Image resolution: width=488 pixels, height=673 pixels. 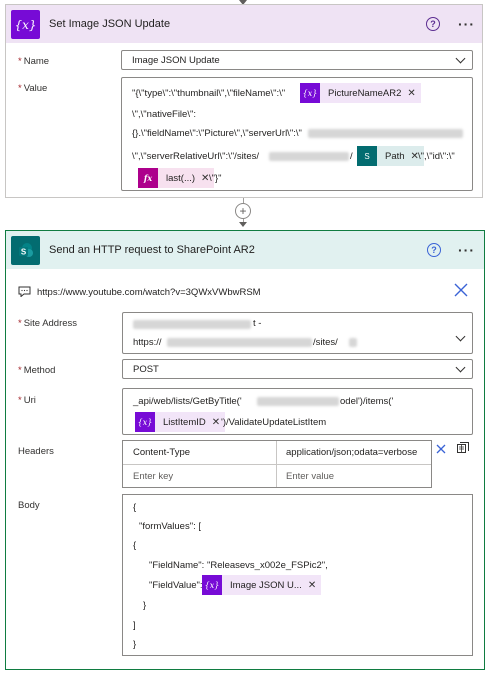 What do you see at coordinates (36, 451) in the screenshot?
I see `headers-label: Headers` at bounding box center [36, 451].